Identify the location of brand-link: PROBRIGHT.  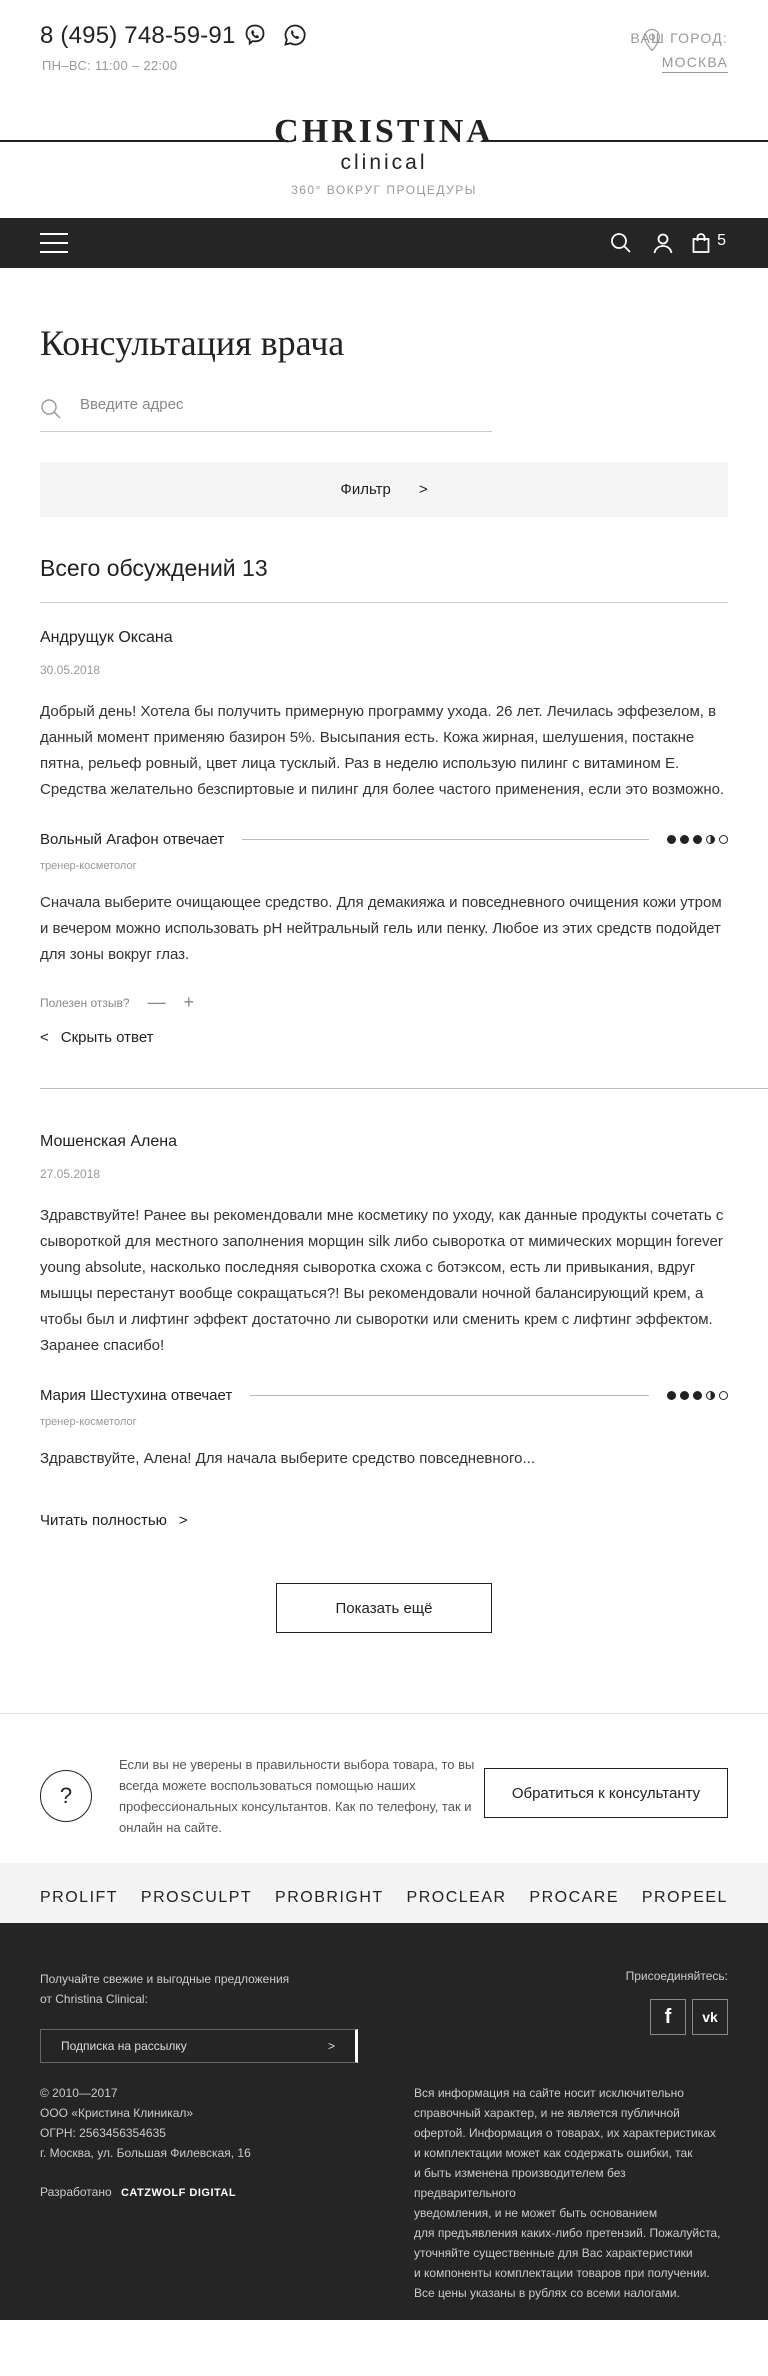
(329, 1898).